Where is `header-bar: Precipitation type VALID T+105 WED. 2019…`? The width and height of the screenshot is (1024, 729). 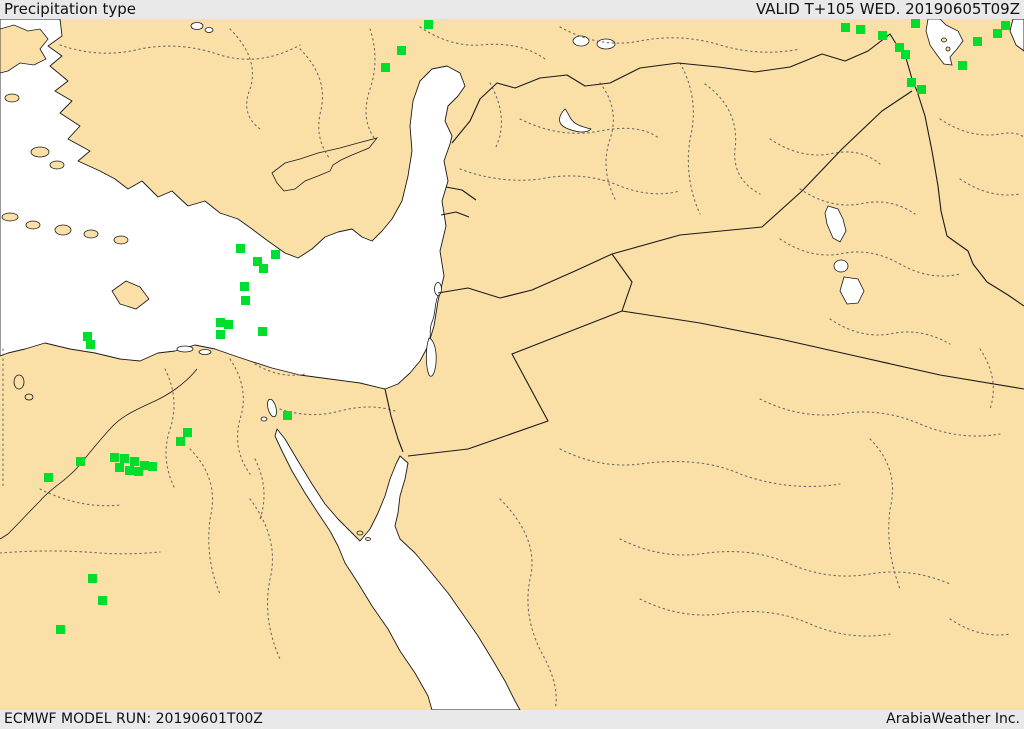
header-bar: Precipitation type VALID T+105 WED. 2019… is located at coordinates (512, 9).